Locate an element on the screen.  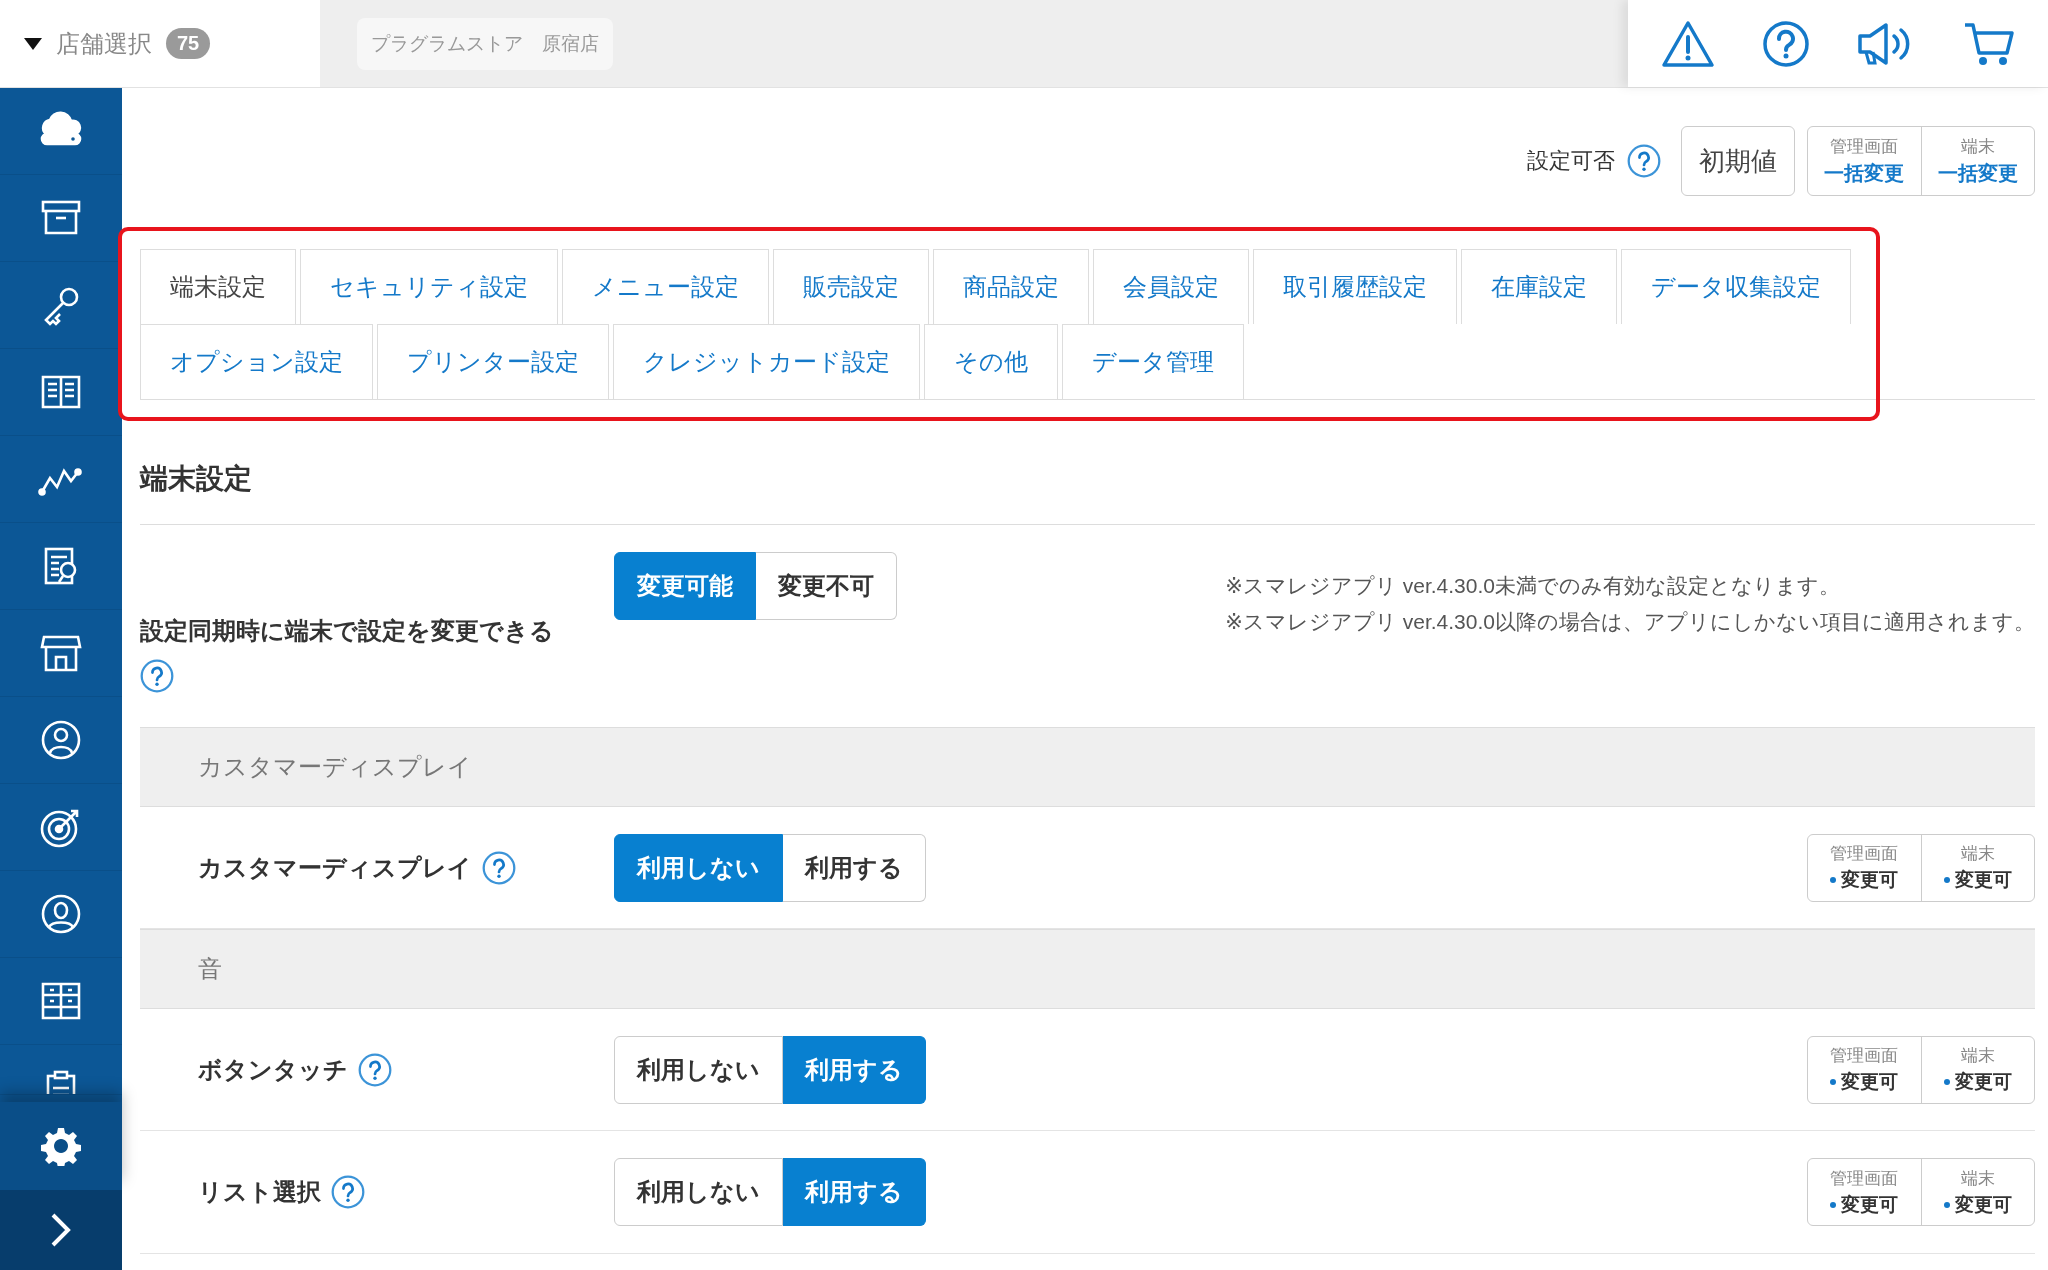
caret-icon is located at coordinates (33, 43).